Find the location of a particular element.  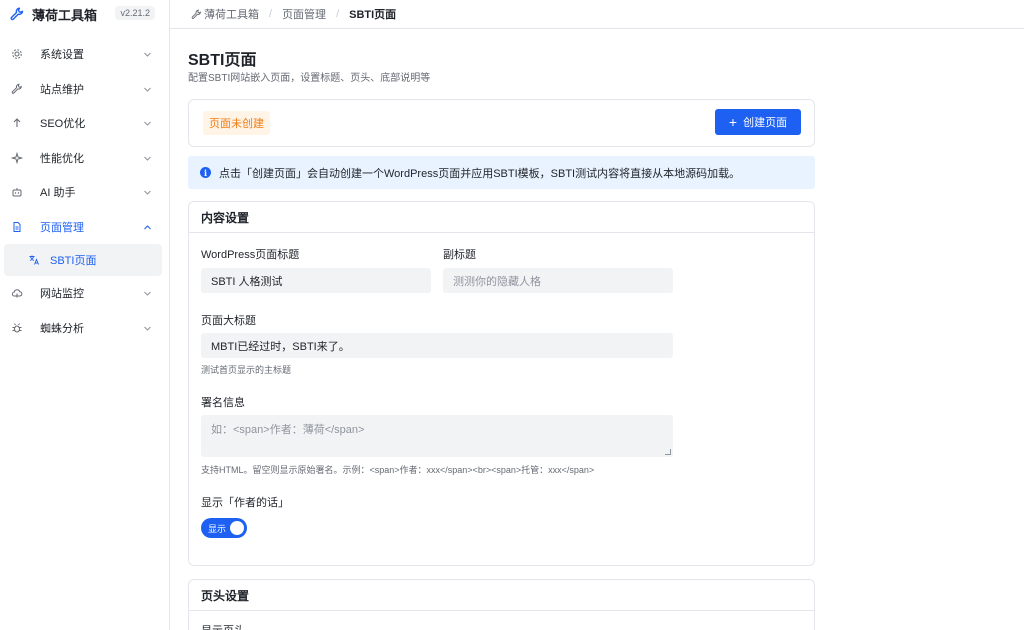

main-title-label: 页面大标题 is located at coordinates (228, 321).